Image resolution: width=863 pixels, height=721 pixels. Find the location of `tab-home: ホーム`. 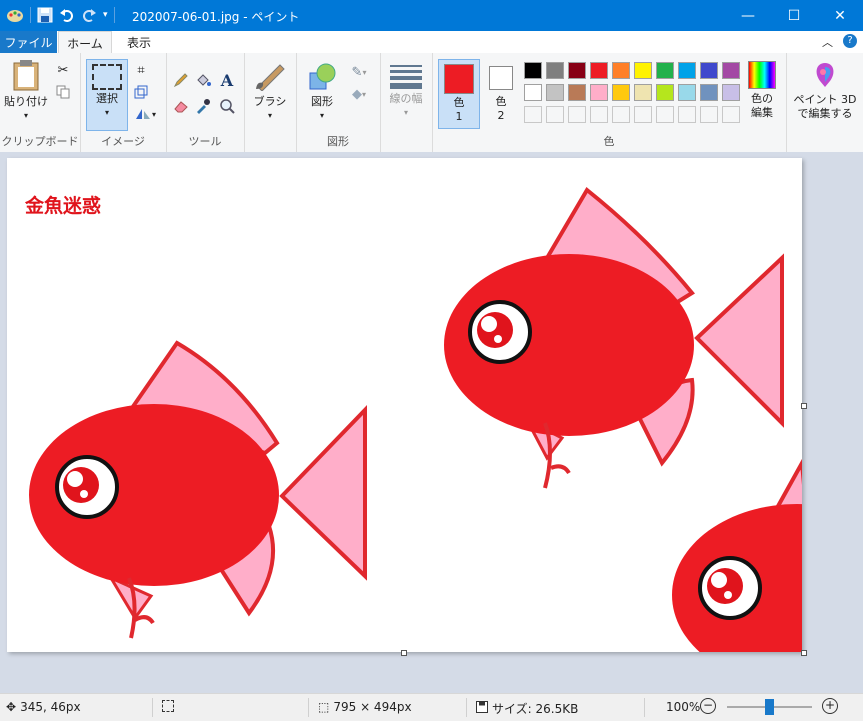

tab-home: ホーム is located at coordinates (85, 42).